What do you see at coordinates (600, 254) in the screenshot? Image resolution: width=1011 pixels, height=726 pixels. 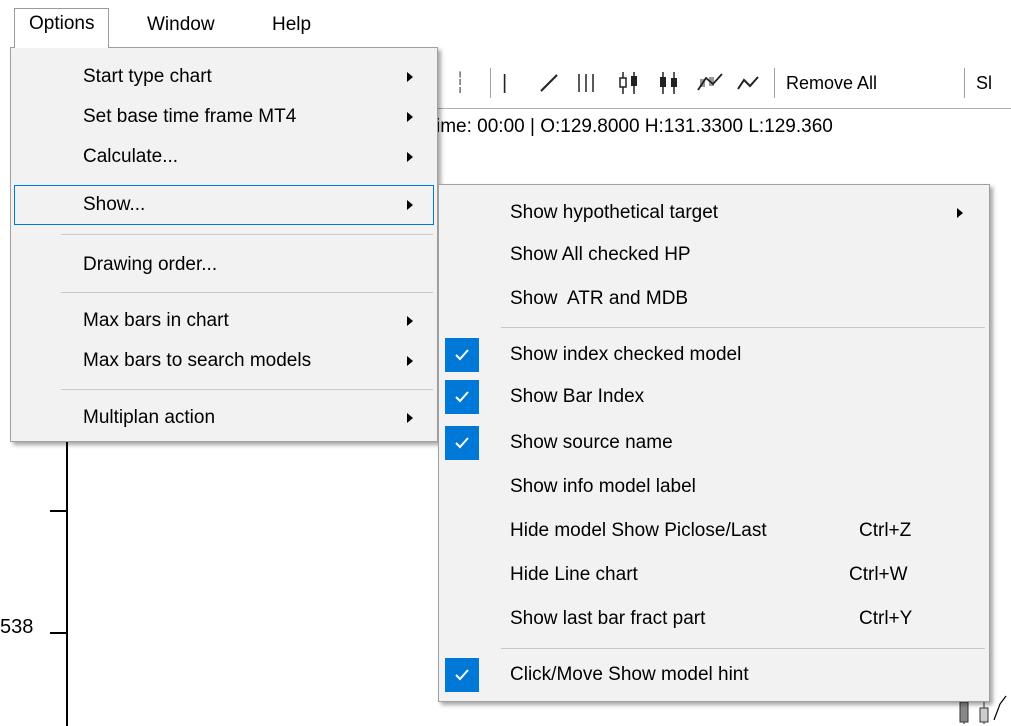 I see `menu-item-label: Show All checked HP` at bounding box center [600, 254].